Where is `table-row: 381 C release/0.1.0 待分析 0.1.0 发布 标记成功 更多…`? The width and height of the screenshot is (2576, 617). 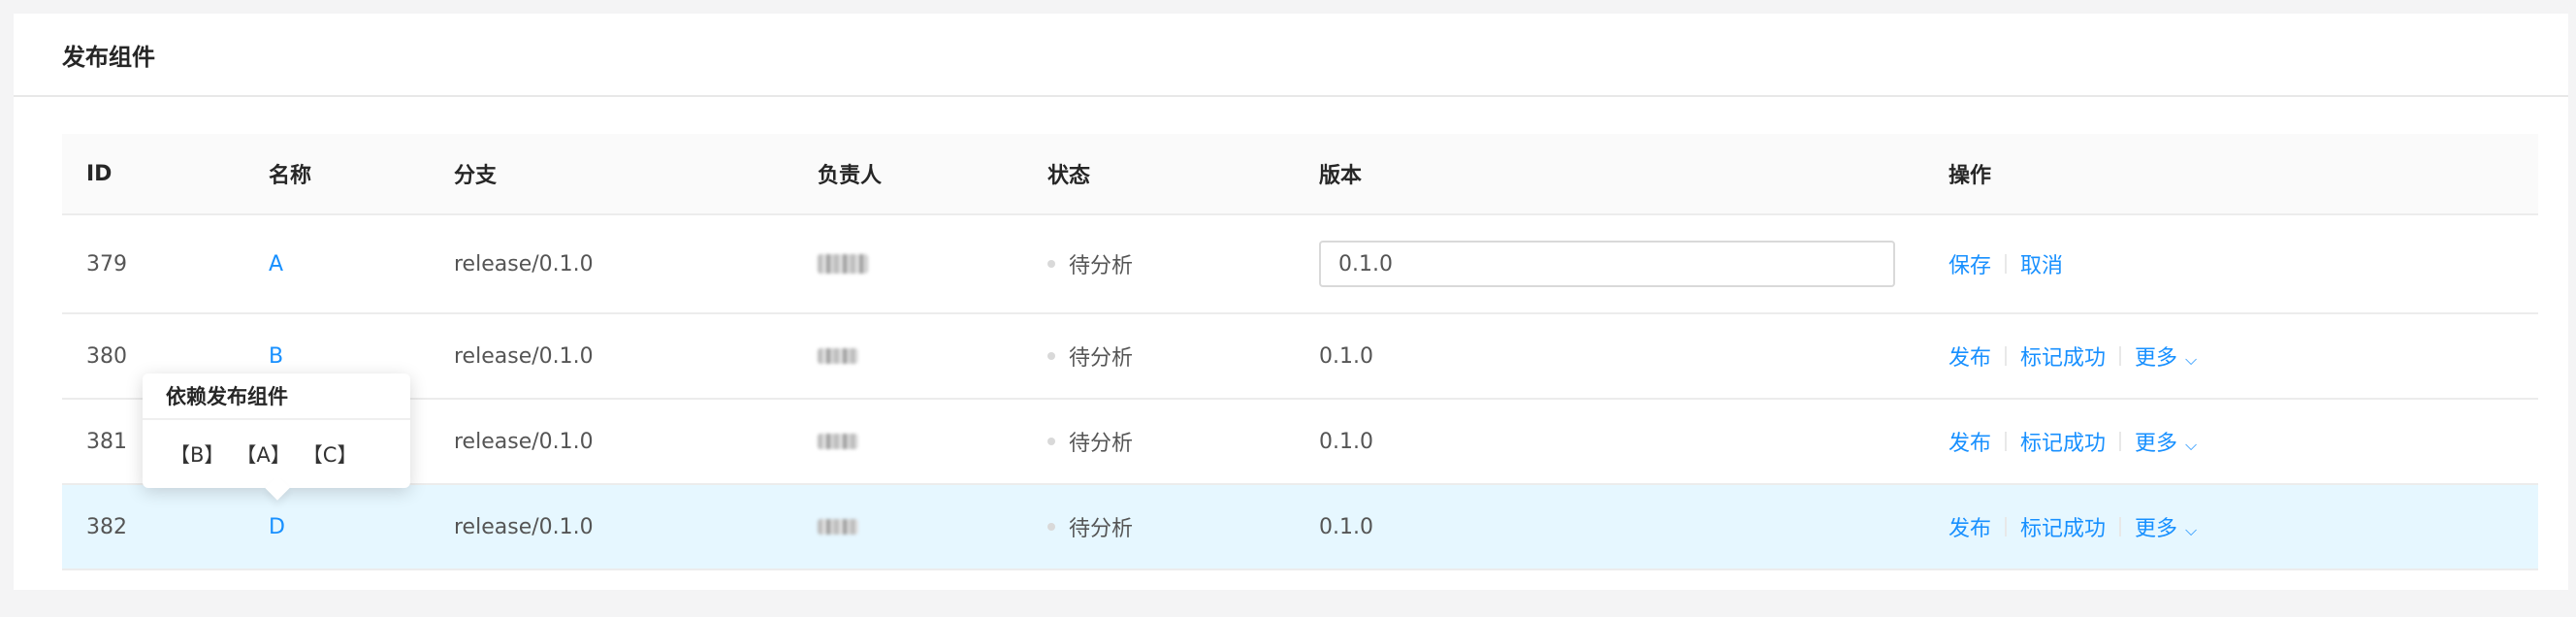 table-row: 381 C release/0.1.0 待分析 0.1.0 发布 标记成功 更多… is located at coordinates (1300, 442).